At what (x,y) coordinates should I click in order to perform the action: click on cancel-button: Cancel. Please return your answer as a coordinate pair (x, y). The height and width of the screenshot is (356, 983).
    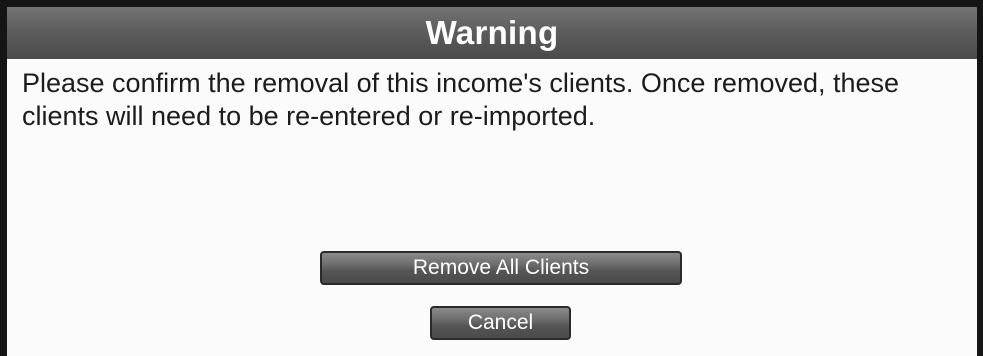
    Looking at the image, I should click on (500, 323).